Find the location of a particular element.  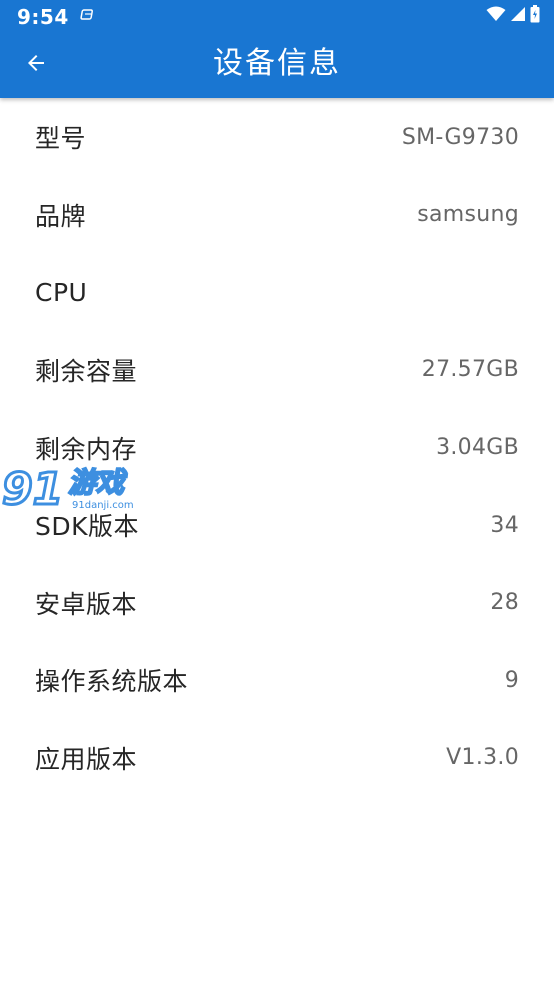

info-row-os-version: 操作系统版本 9 is located at coordinates (277, 681).